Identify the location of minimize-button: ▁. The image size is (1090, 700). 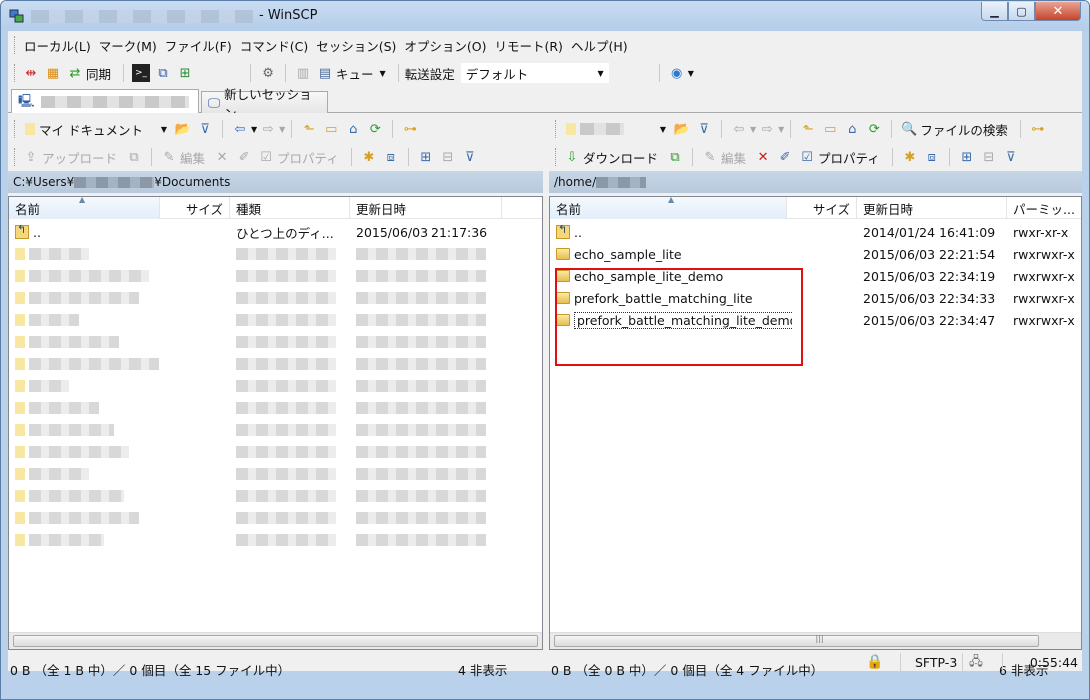
(994, 11).